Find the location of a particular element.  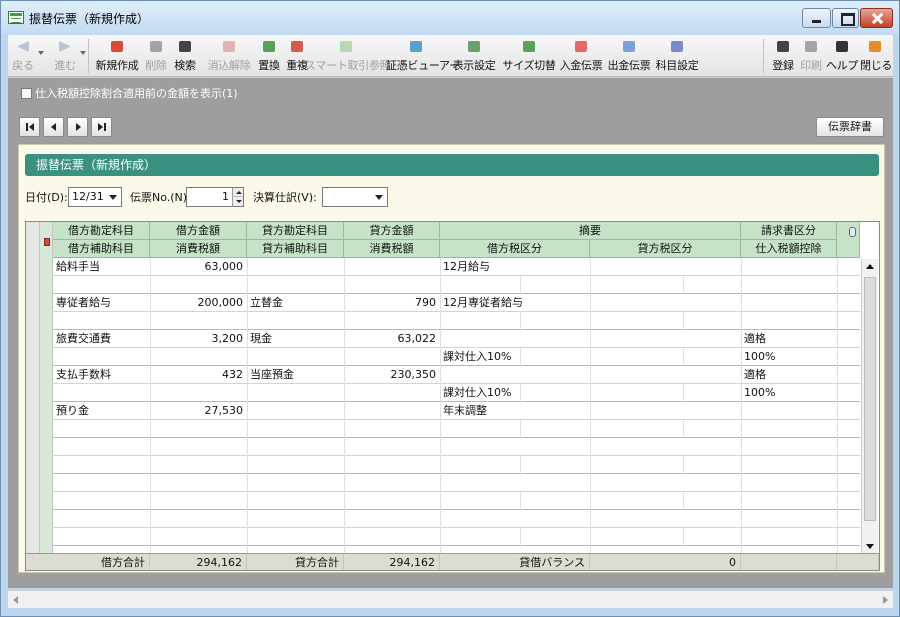

scroll-thumb is located at coordinates (870, 399).